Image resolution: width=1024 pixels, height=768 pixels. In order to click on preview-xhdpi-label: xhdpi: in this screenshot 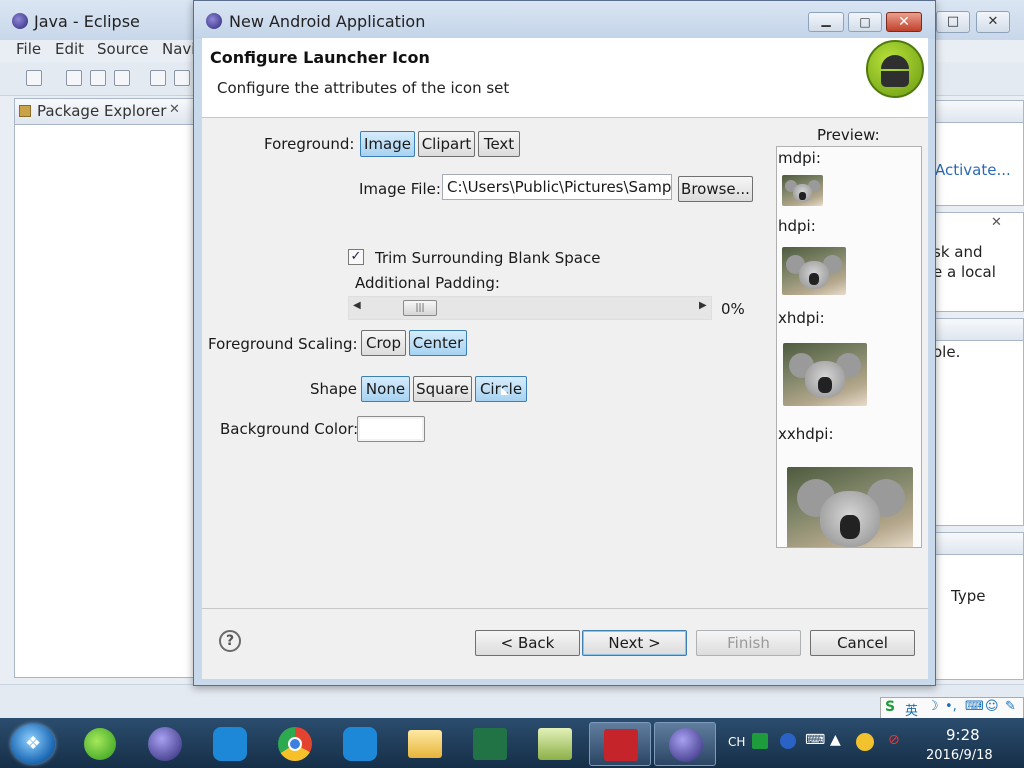, I will do `click(801, 318)`.